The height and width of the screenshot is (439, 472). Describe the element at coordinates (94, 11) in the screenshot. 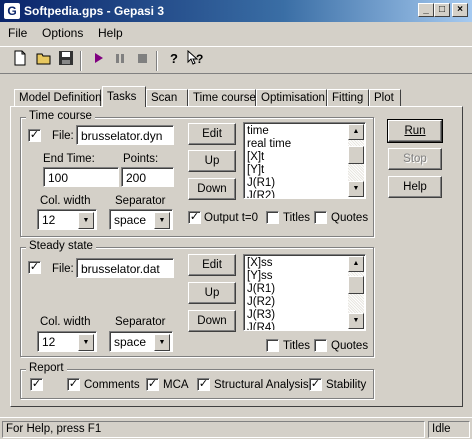

I see `window-title: Softpedia.gps - Gepasi 3` at that location.